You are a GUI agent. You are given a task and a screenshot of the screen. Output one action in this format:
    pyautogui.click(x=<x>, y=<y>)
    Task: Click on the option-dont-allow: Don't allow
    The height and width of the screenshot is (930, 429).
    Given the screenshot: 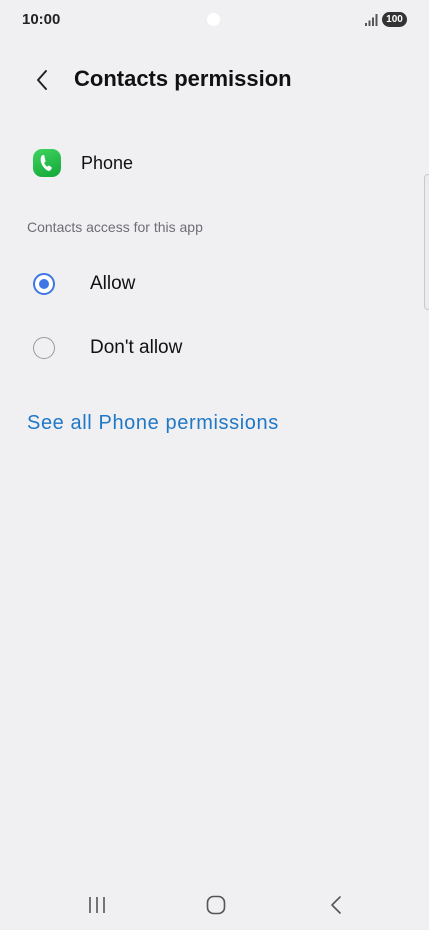 What is the action you would take?
    pyautogui.click(x=214, y=348)
    